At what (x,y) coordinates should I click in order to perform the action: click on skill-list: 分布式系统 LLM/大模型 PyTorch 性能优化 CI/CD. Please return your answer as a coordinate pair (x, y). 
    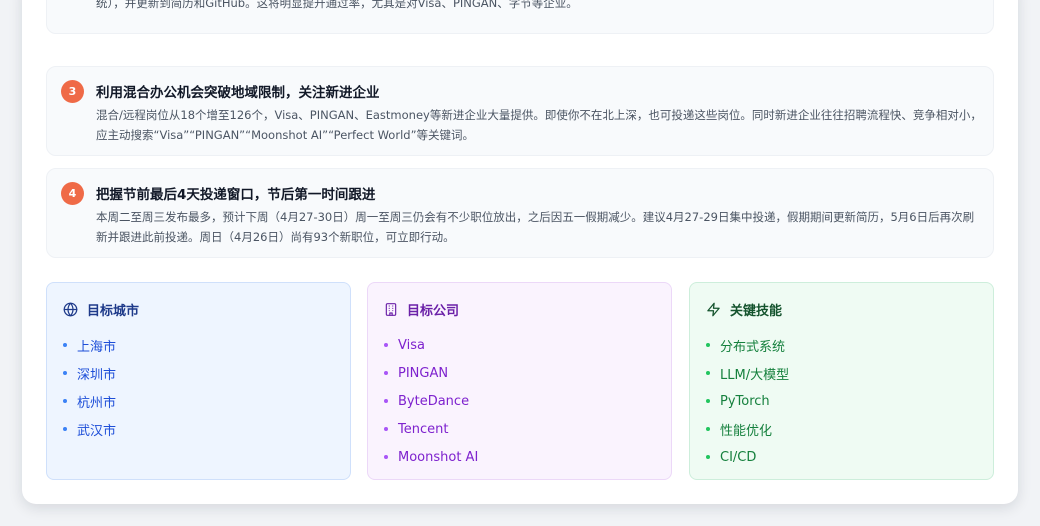
    Looking at the image, I should click on (747, 401).